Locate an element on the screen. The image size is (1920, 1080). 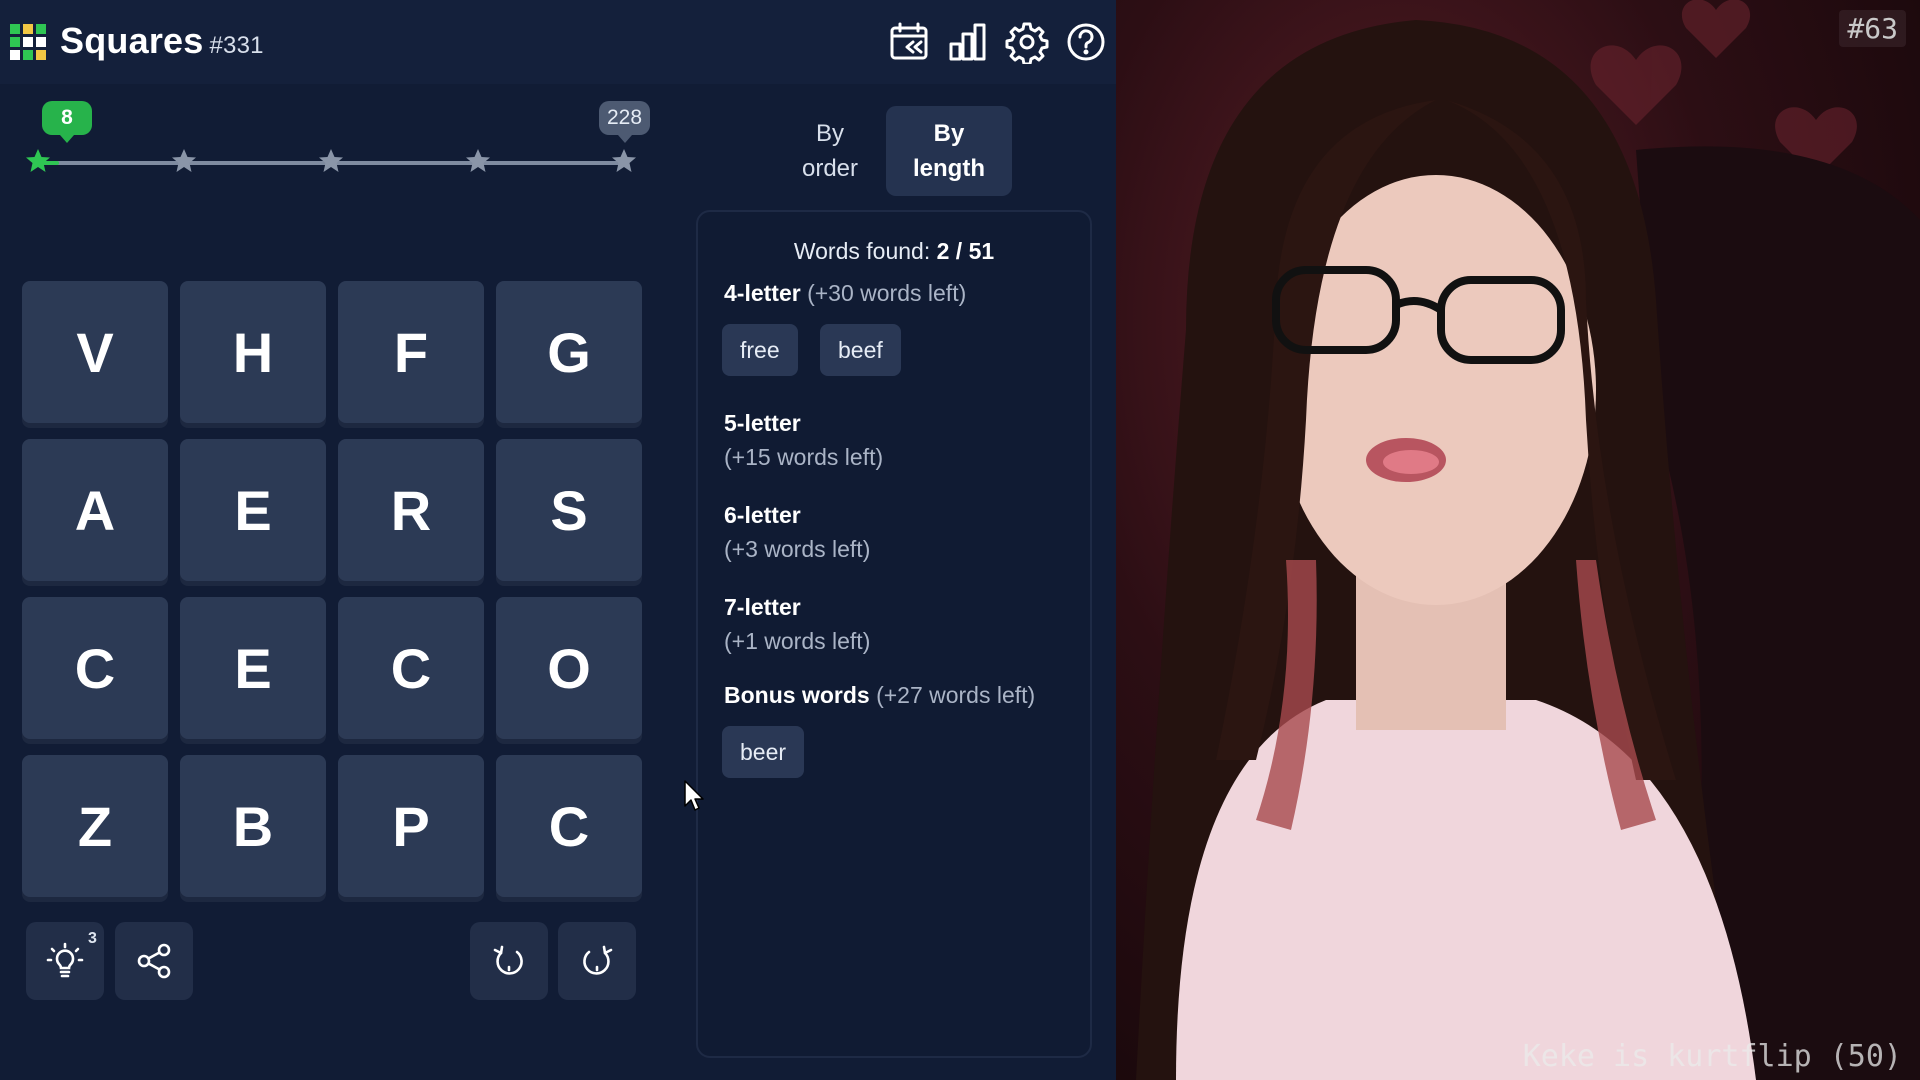
rotate-right-icon is located at coordinates (598, 960).